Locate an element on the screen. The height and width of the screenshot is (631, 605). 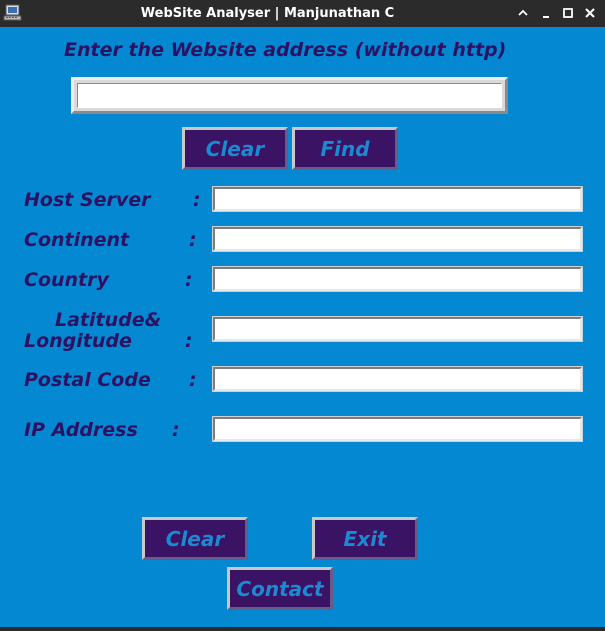
latitude-label: Latitude& is located at coordinates (108, 320).